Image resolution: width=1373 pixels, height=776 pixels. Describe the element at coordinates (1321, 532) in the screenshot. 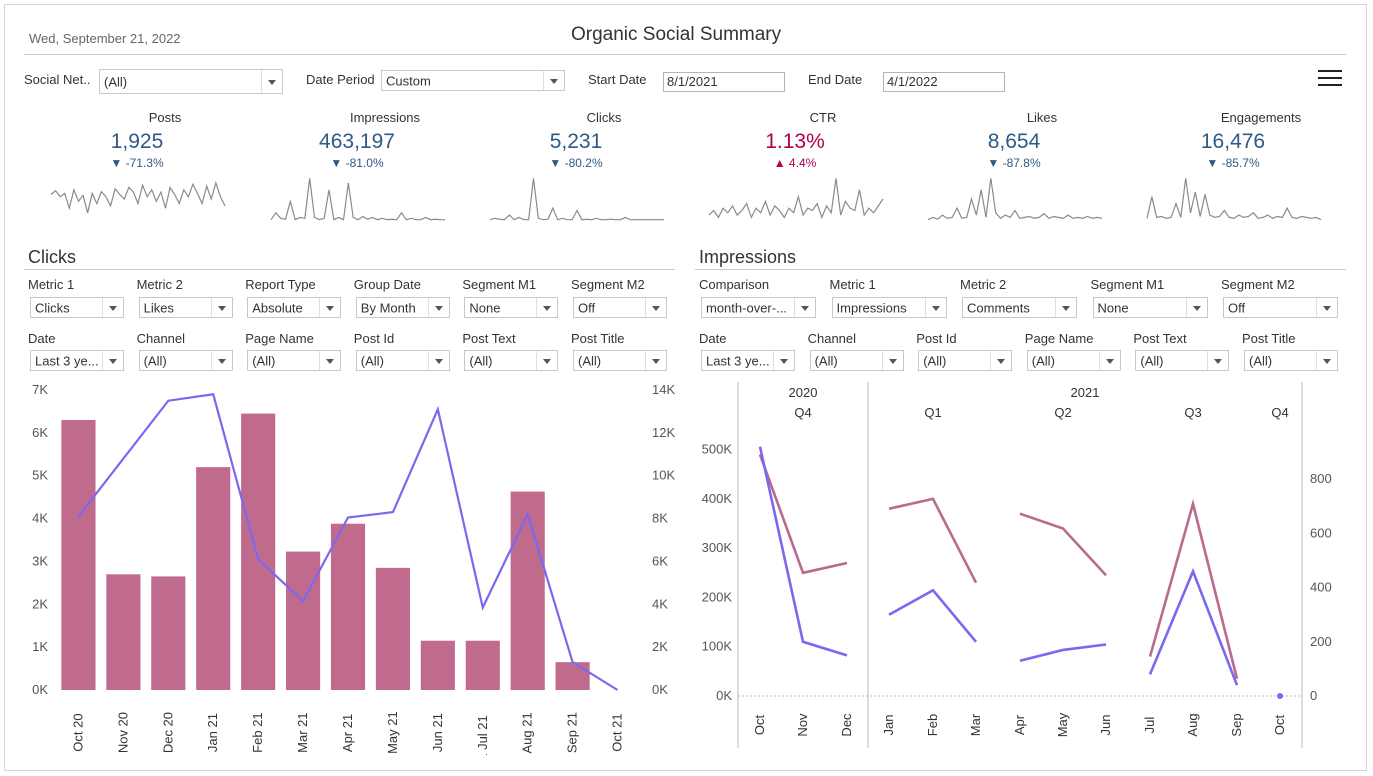

I see `y-right-tick-label: 600` at that location.